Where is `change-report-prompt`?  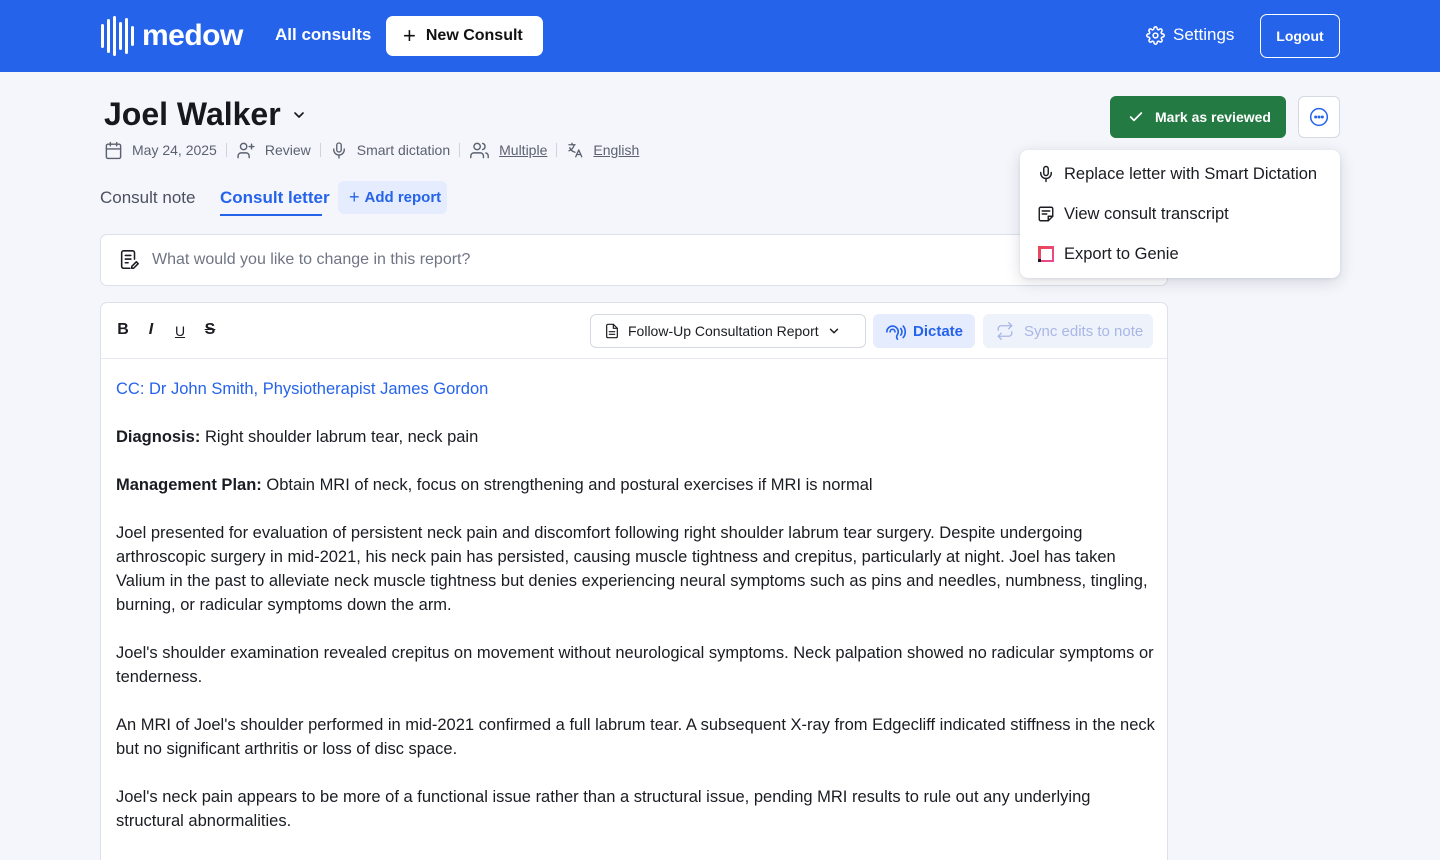 change-report-prompt is located at coordinates (634, 260).